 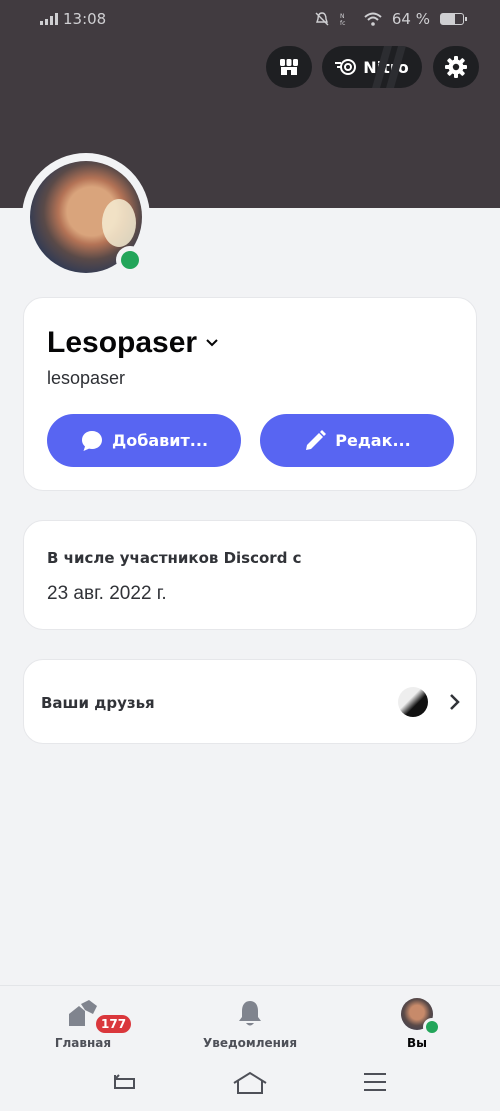 What do you see at coordinates (85, 19) in the screenshot?
I see `status-time: 13:08` at bounding box center [85, 19].